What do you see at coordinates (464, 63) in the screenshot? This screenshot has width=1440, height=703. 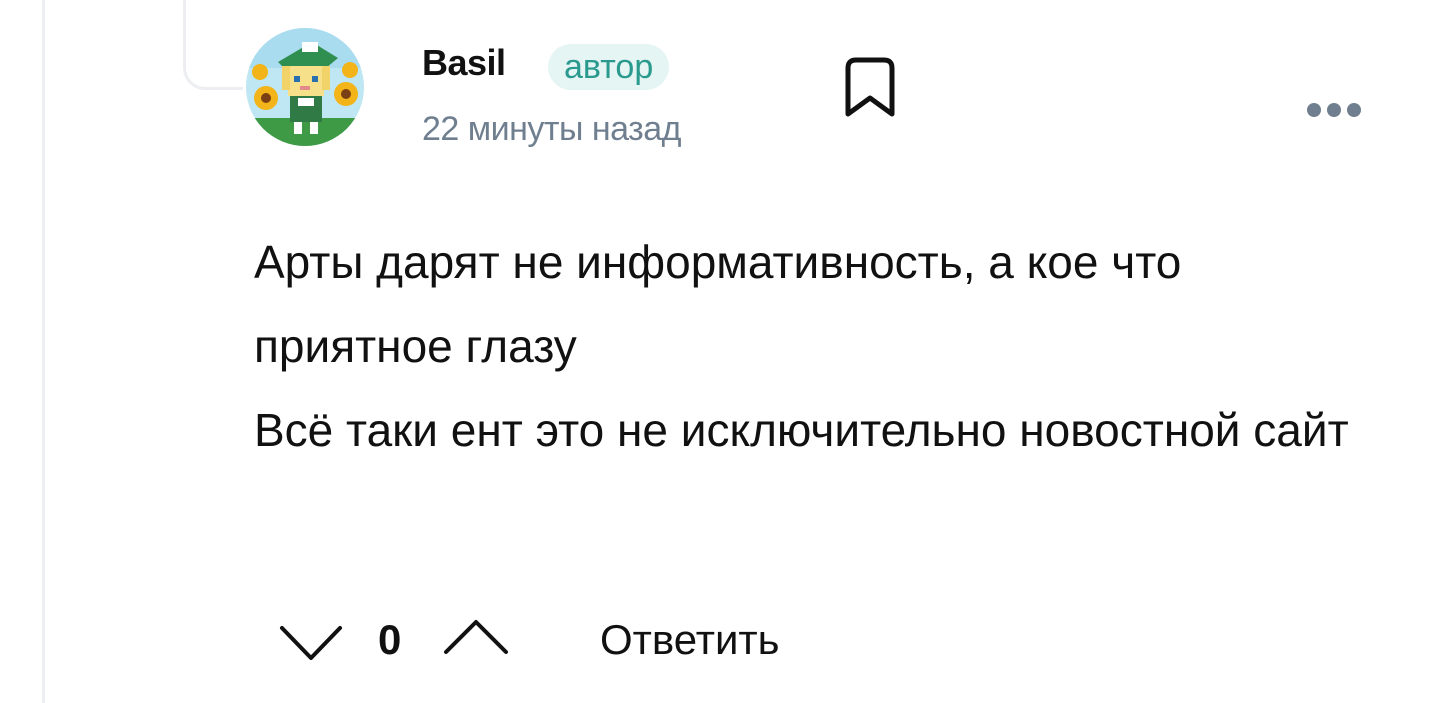 I see `author-name: Basil` at bounding box center [464, 63].